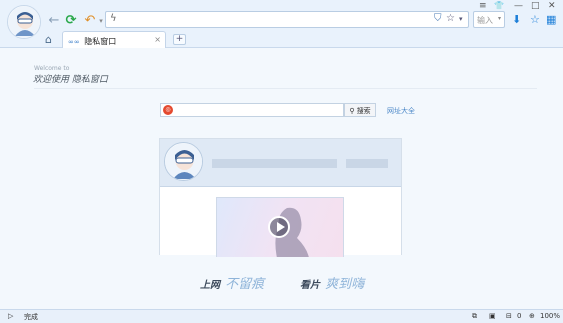  What do you see at coordinates (509, 316) in the screenshot?
I see `downloads-status-icon: ⊟` at bounding box center [509, 316].